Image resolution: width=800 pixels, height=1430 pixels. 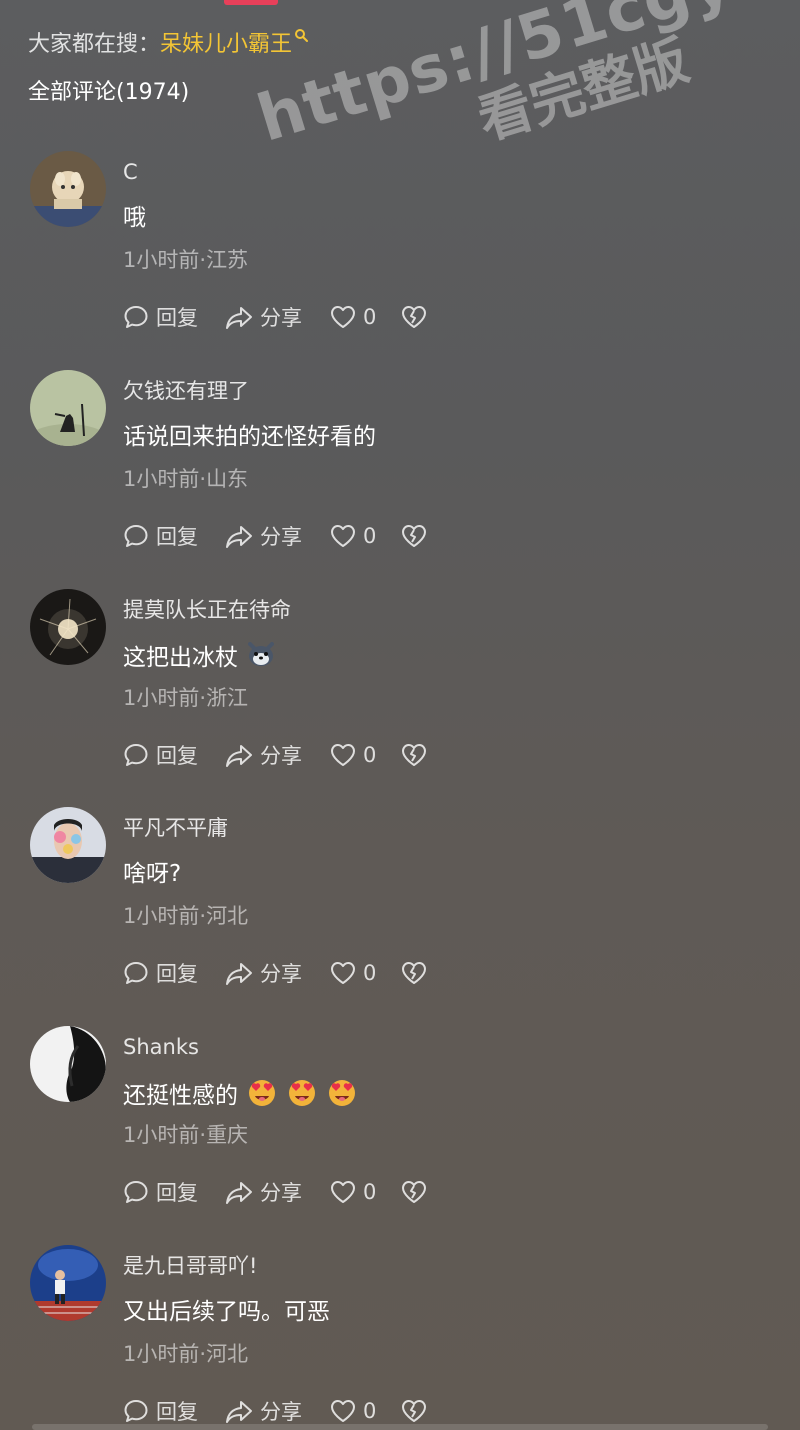 I want to click on watermark-url: https://51cgy31.com, so click(x=524, y=78).